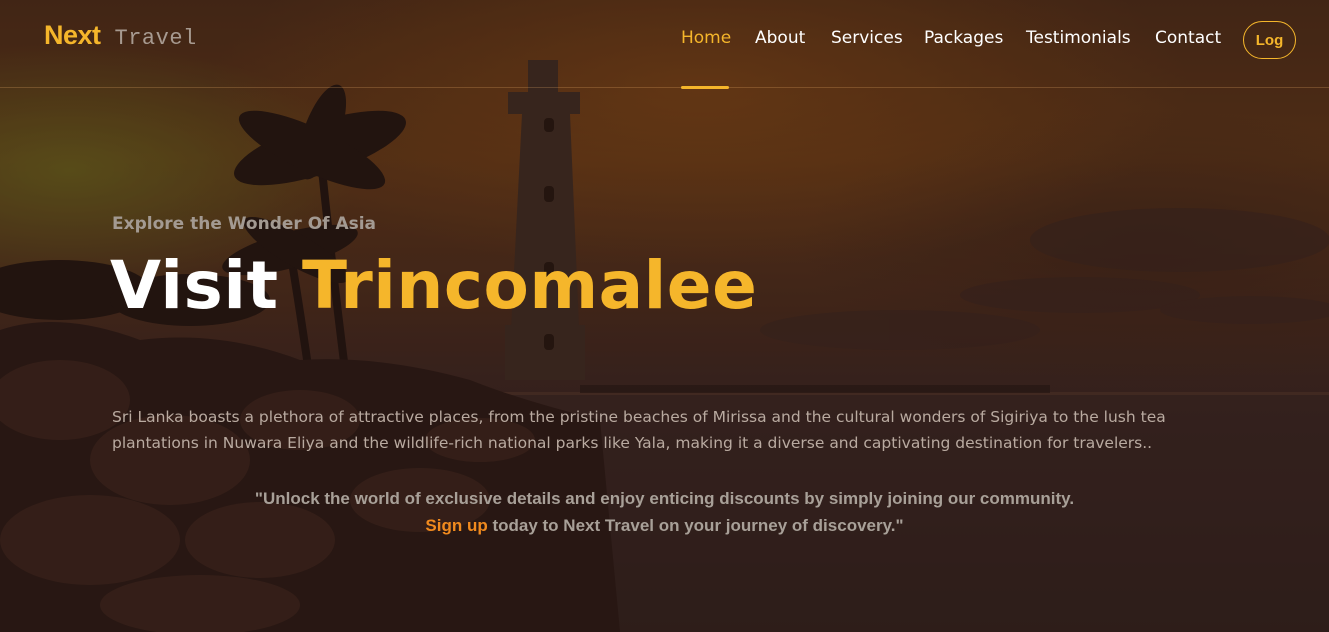 The height and width of the screenshot is (632, 1329). I want to click on nav-link-packages: Packages, so click(963, 38).